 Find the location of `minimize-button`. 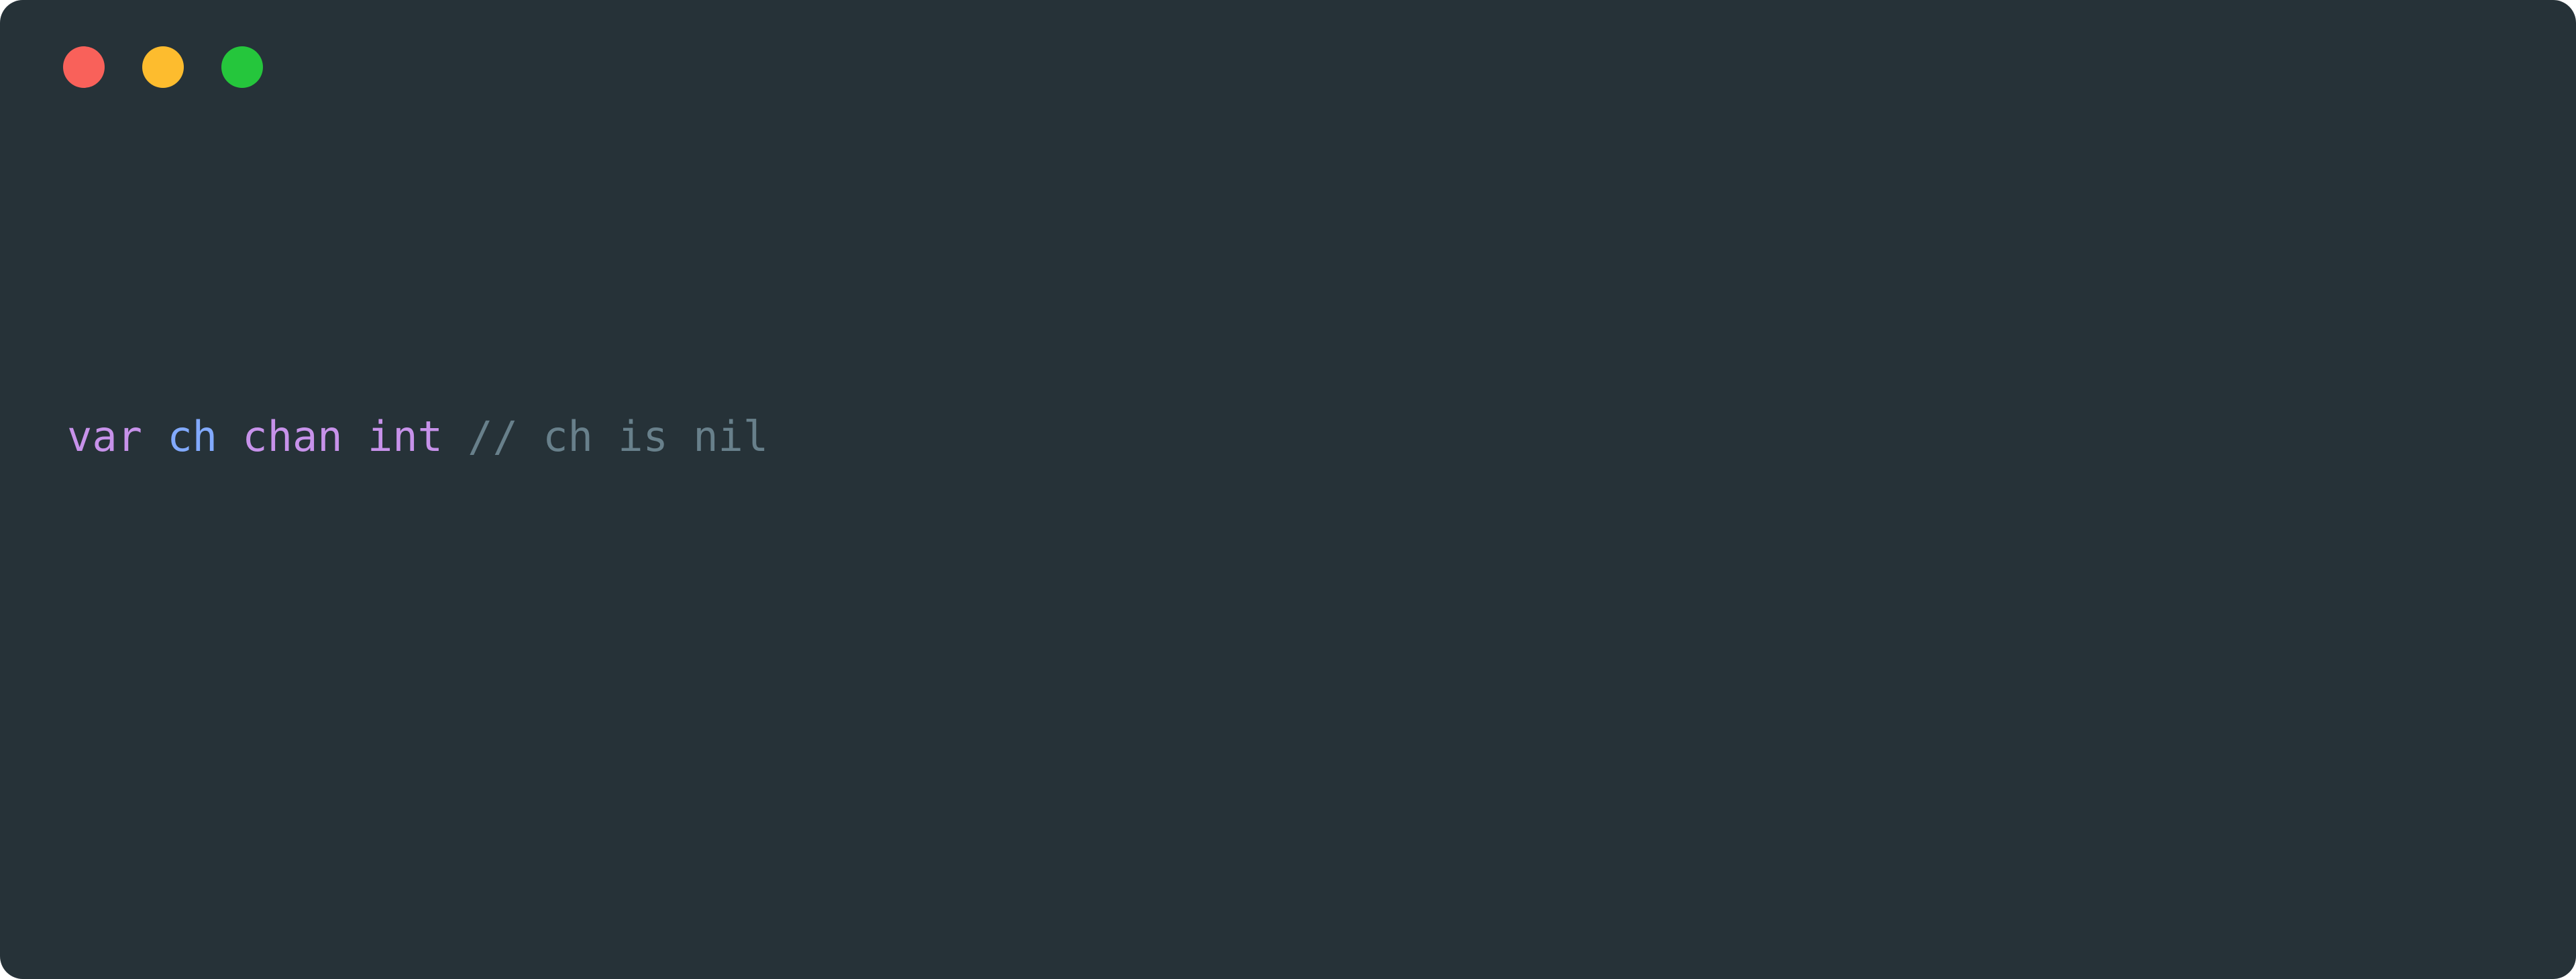

minimize-button is located at coordinates (163, 67).